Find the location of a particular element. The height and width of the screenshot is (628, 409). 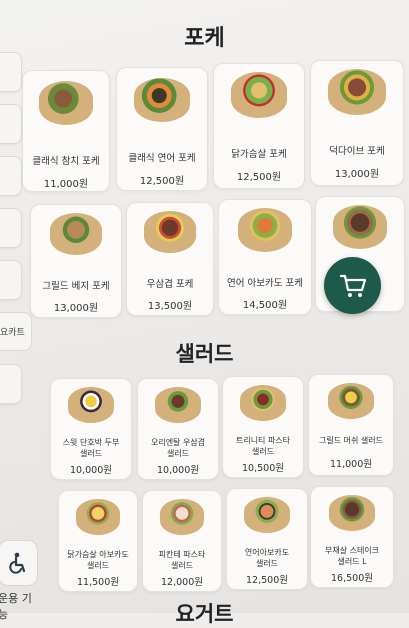

section-title-poke: 포케 is located at coordinates (204, 38).